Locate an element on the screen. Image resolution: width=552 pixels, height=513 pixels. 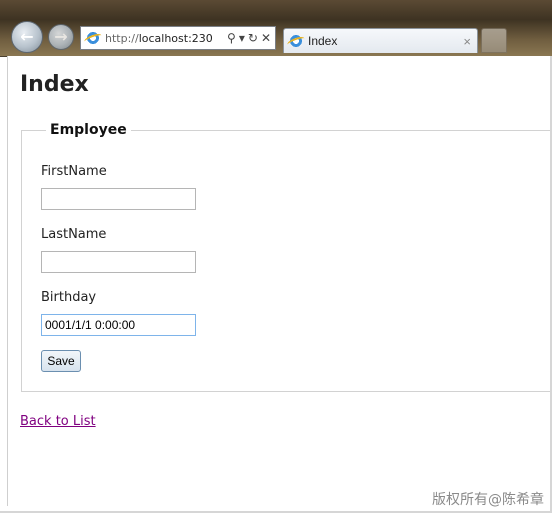
refresh-icon: ↻ is located at coordinates (253, 38).